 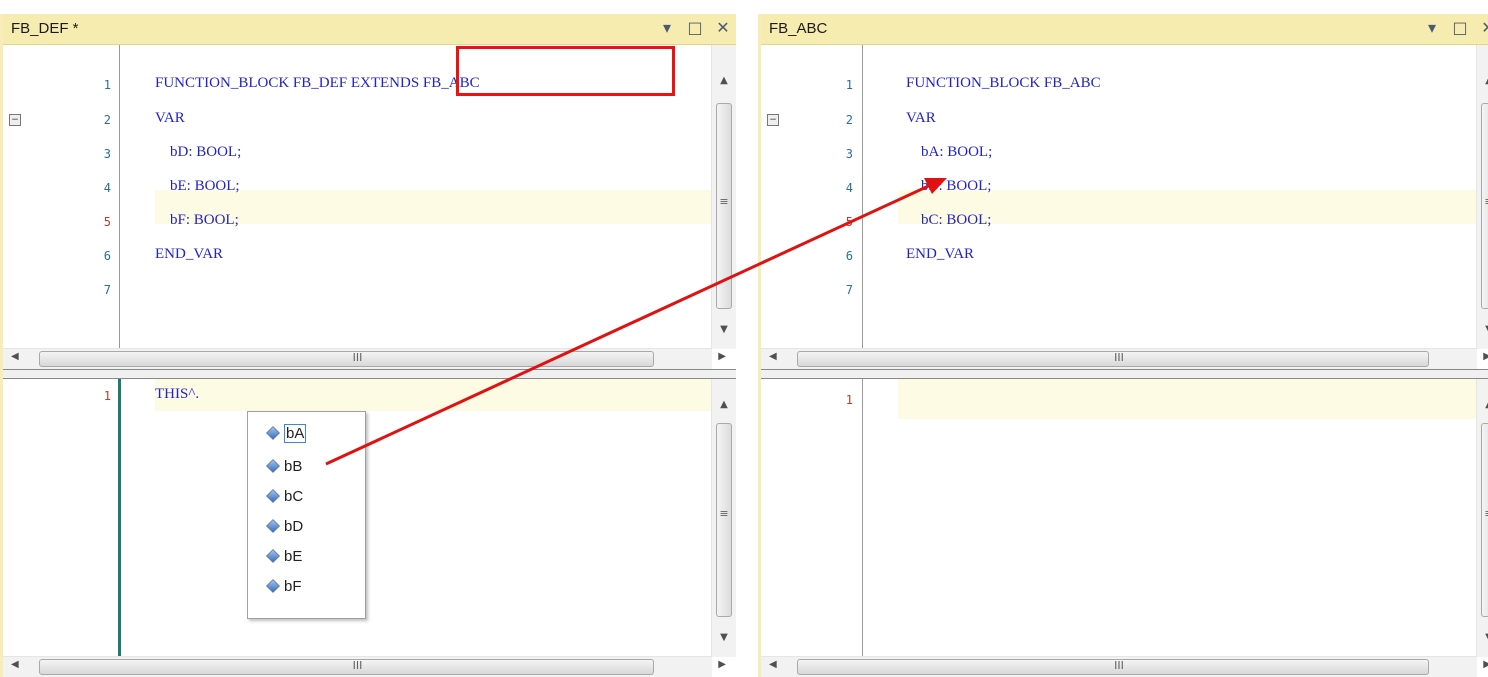 What do you see at coordinates (317, 83) in the screenshot?
I see `code-line: FUNCTION_BLOCK FB_DEF EXTENDS FB_ABC` at bounding box center [317, 83].